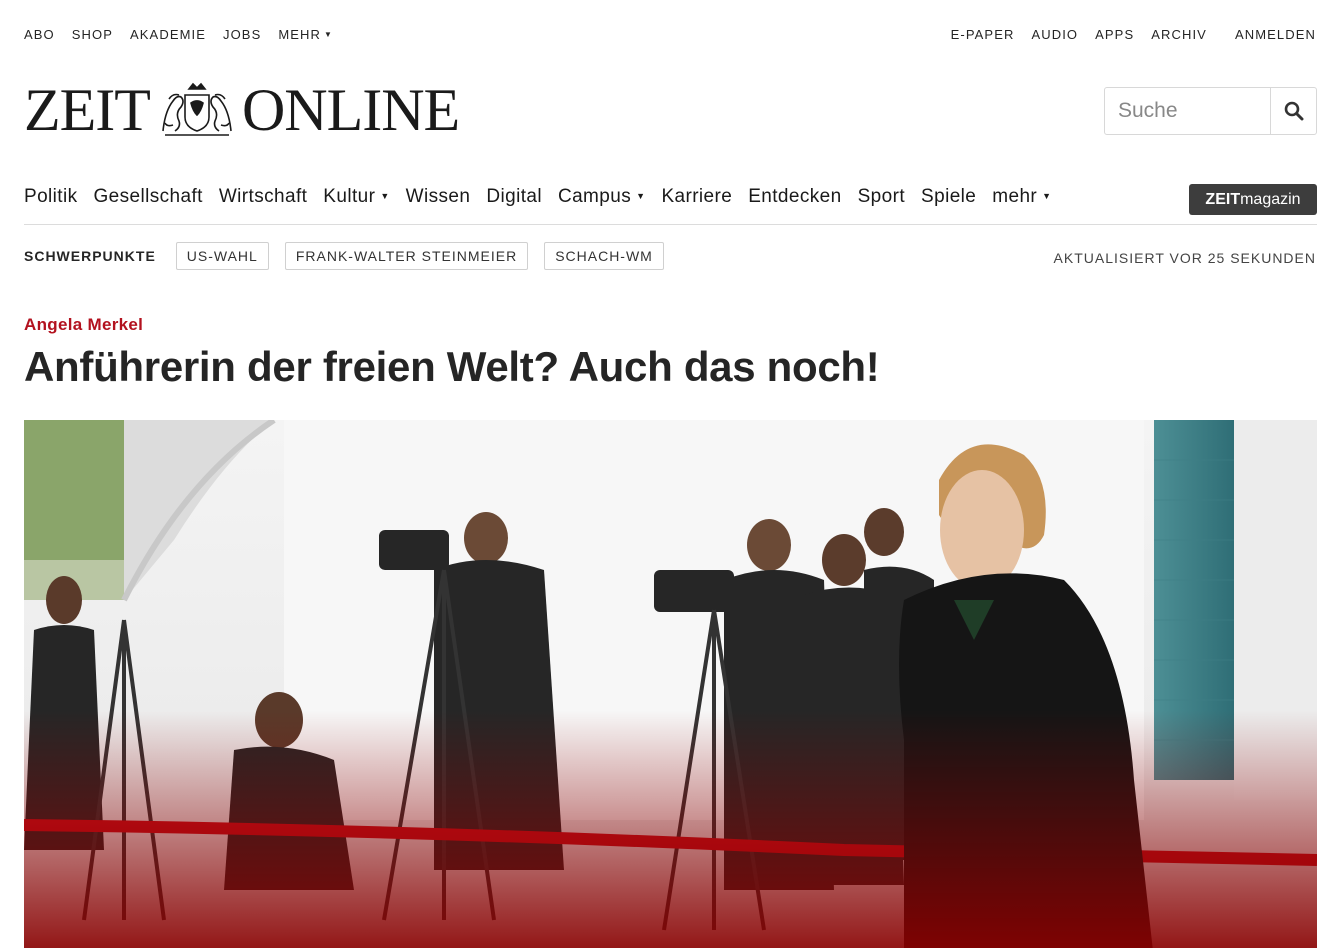  What do you see at coordinates (222, 256) in the screenshot?
I see `topic-chip-us-wahl: US-WAHL` at bounding box center [222, 256].